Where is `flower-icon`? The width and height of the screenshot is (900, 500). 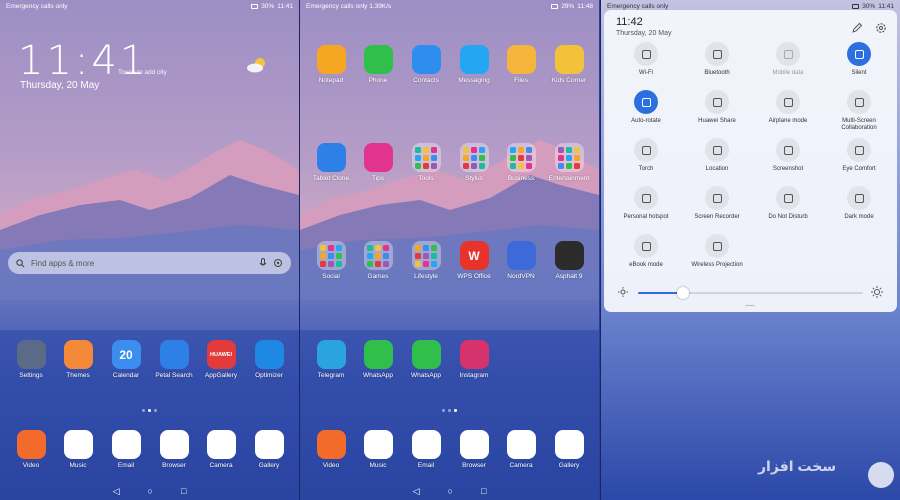
flower-icon is located at coordinates (569, 444).